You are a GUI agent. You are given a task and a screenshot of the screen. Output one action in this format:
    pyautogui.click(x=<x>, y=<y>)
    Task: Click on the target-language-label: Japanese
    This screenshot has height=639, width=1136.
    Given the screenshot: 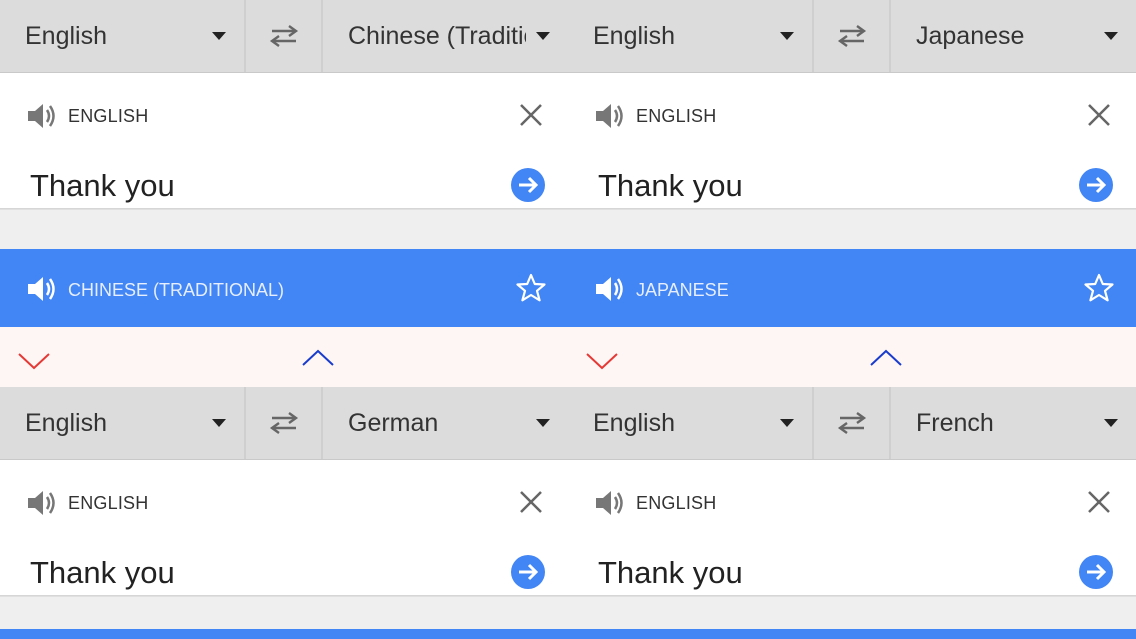 What is the action you would take?
    pyautogui.click(x=970, y=35)
    